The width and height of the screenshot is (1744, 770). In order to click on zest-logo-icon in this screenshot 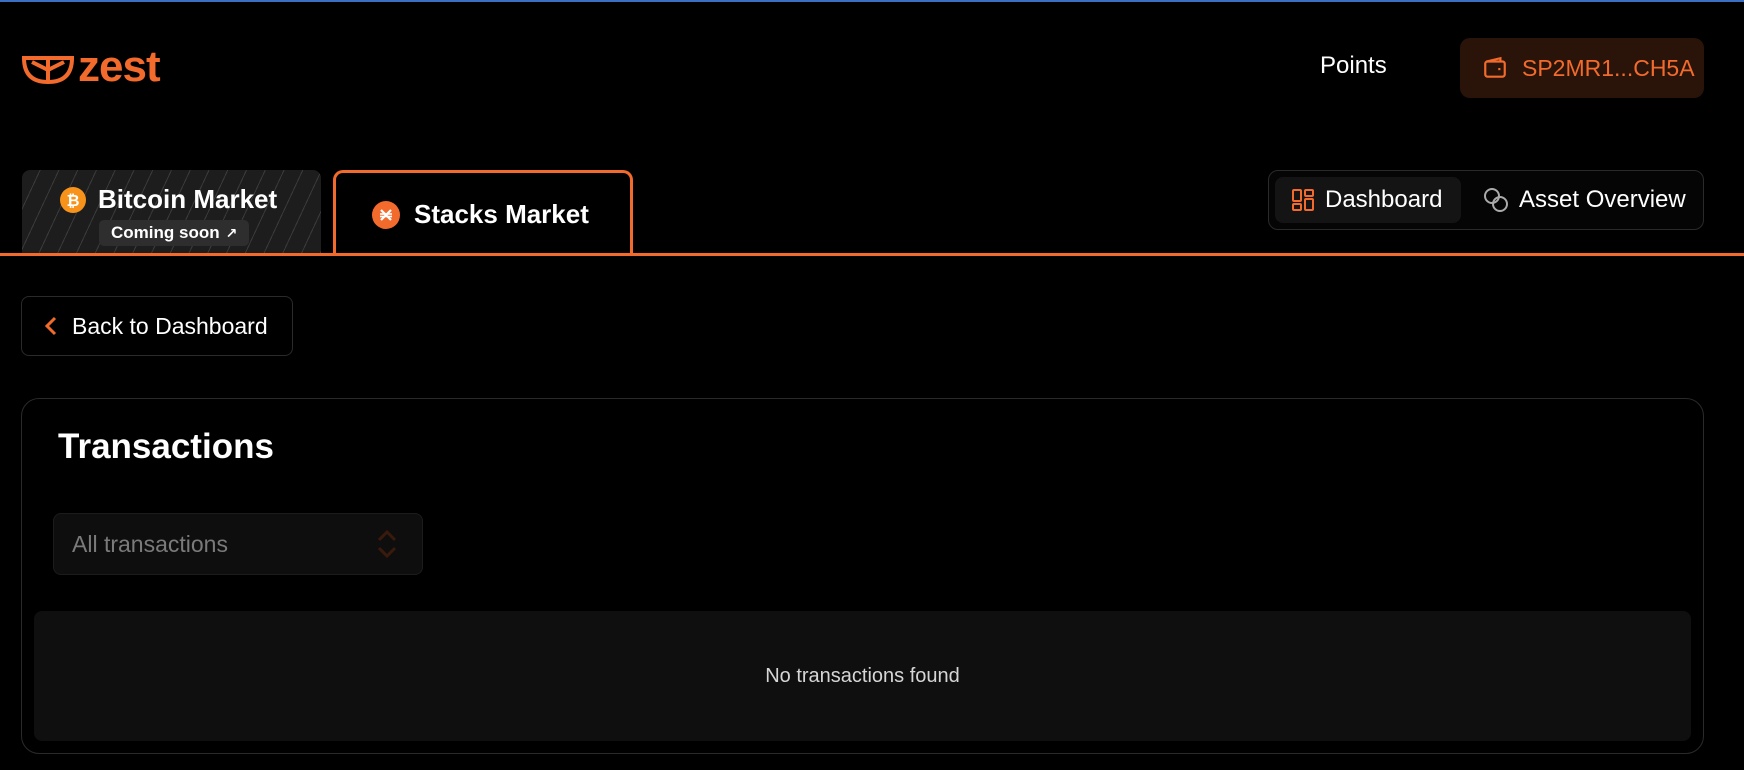, I will do `click(48, 70)`.